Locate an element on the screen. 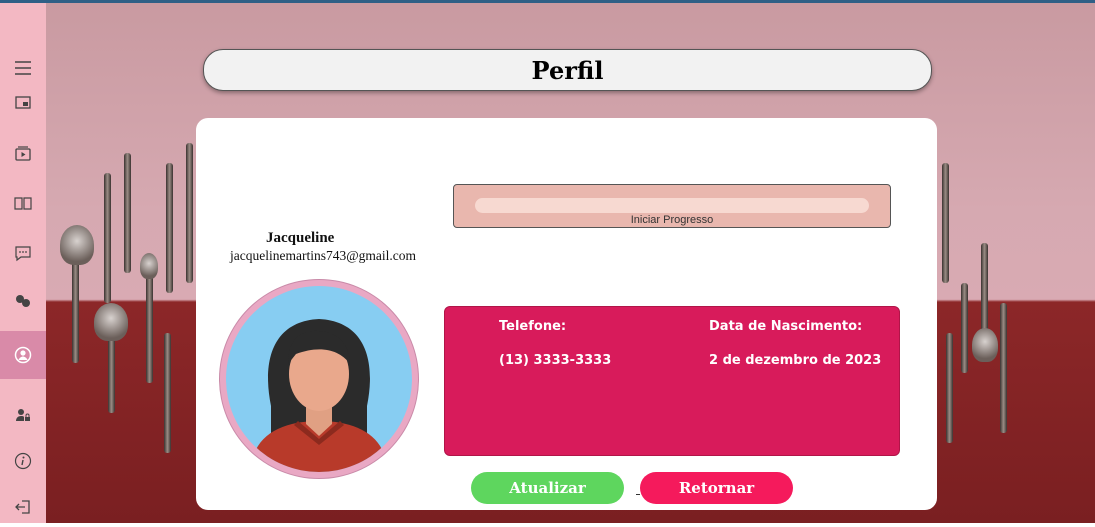 The image size is (1095, 527). page-title: Perfil is located at coordinates (567, 70).